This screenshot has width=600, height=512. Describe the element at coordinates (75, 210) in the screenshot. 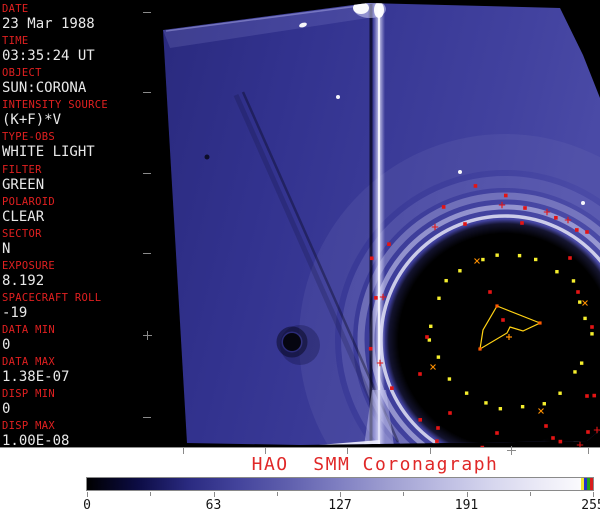

I see `metadata-field-polaroid: POLAROID CLEAR` at that location.